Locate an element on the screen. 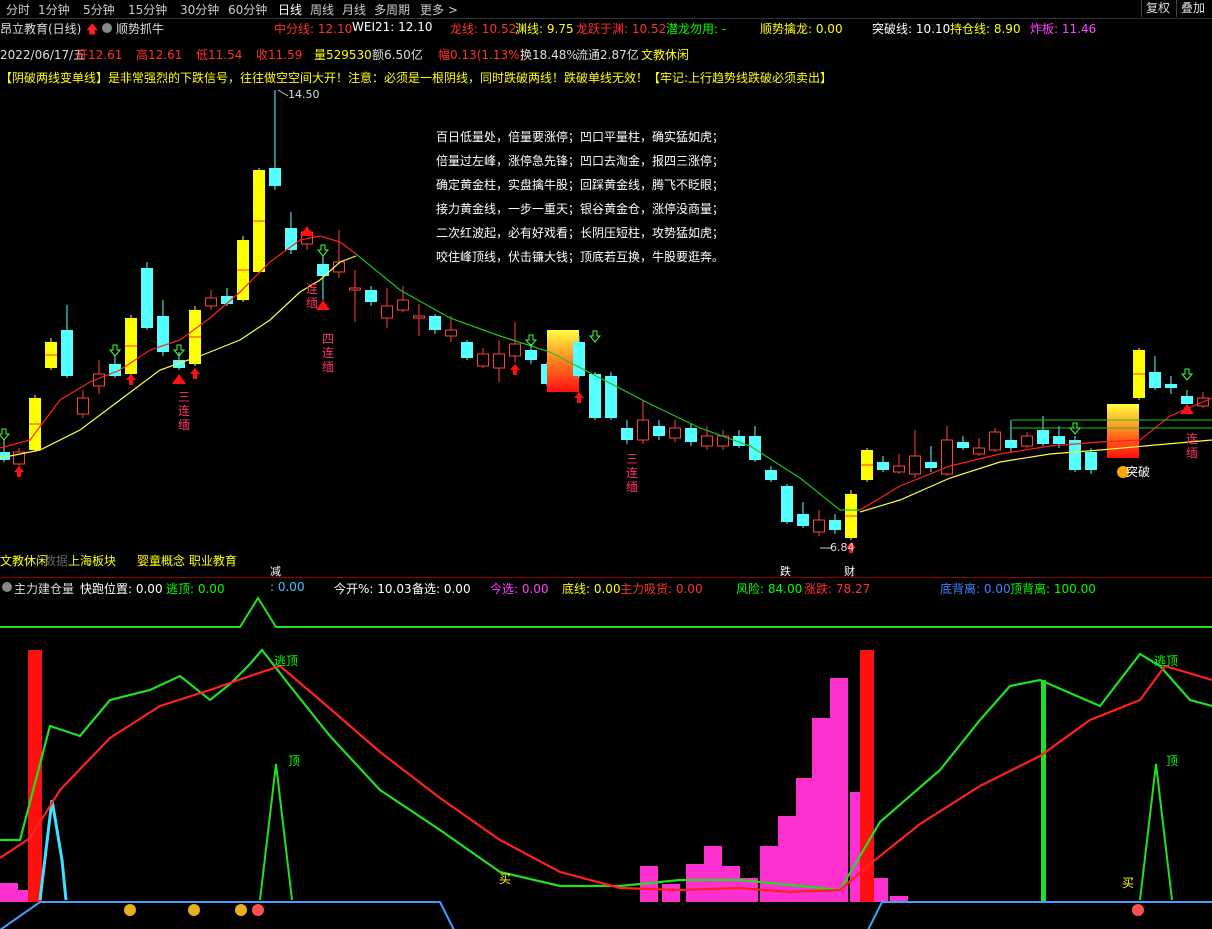  sub-indicator-item: 涨跌: 78.27 is located at coordinates (837, 589).